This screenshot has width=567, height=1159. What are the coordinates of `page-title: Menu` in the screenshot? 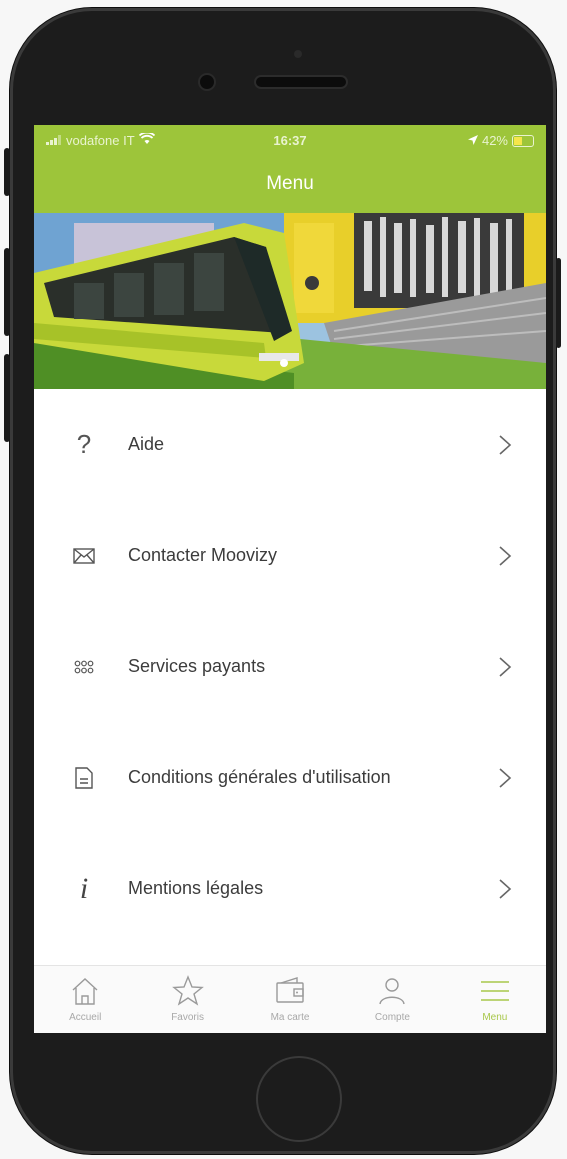 It's located at (290, 183).